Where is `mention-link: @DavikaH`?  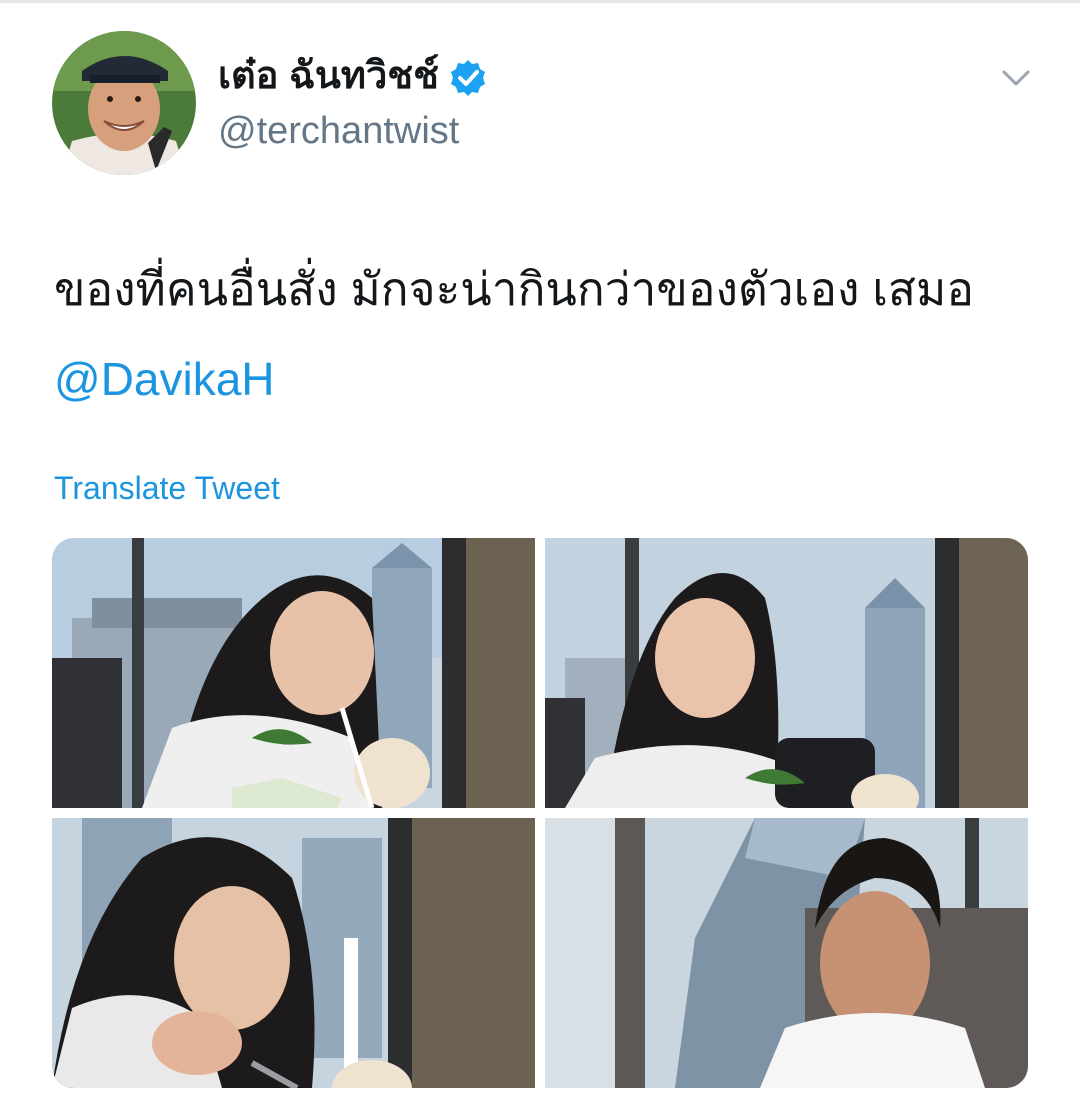
mention-link: @DavikaH is located at coordinates (164, 379).